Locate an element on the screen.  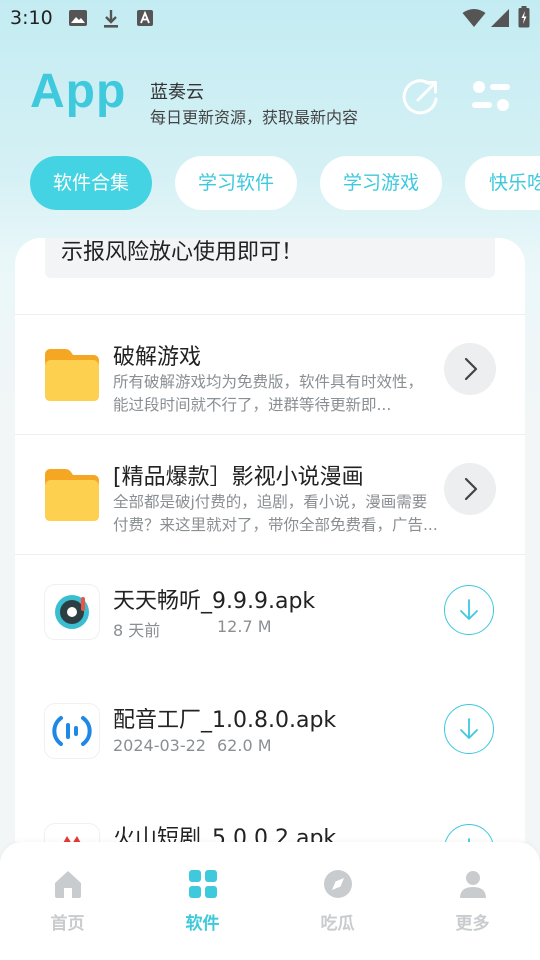
settings-menu-button is located at coordinates (491, 96).